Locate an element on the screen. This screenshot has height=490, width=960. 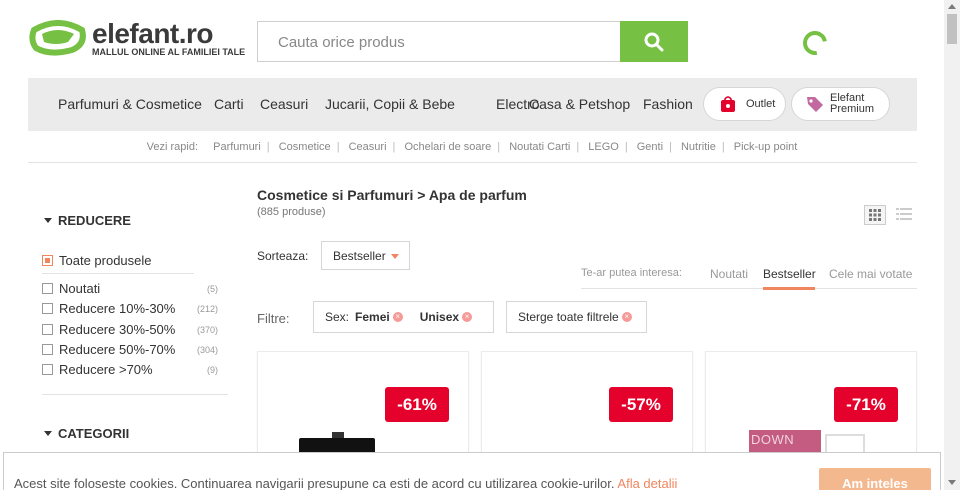
nav-item-parfumuri: Parfumuri & Cosmetice is located at coordinates (130, 104).